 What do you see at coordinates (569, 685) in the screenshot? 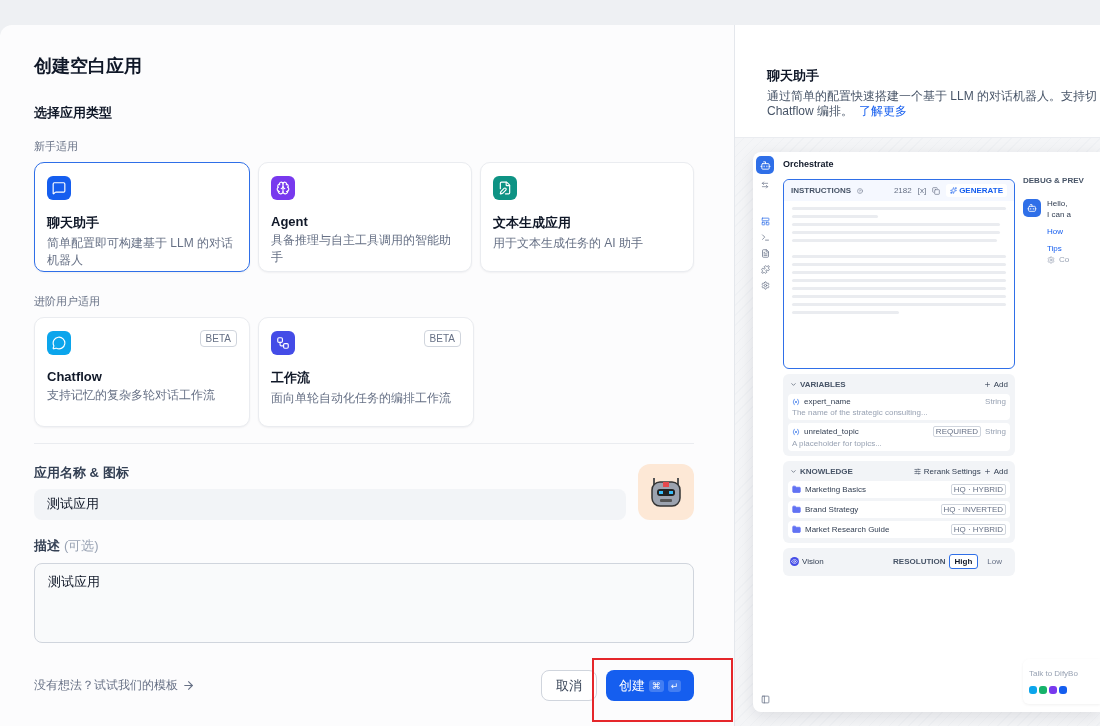
I see `cancel-button: 取消` at bounding box center [569, 685].